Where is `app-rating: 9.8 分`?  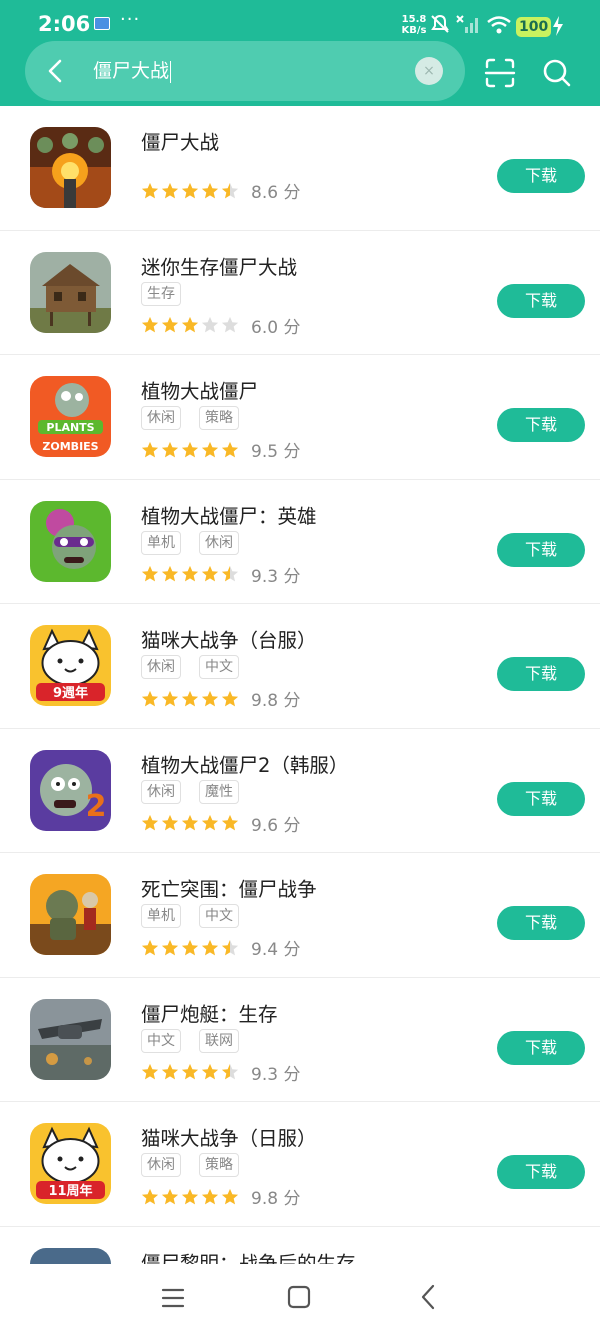 app-rating: 9.8 分 is located at coordinates (220, 698).